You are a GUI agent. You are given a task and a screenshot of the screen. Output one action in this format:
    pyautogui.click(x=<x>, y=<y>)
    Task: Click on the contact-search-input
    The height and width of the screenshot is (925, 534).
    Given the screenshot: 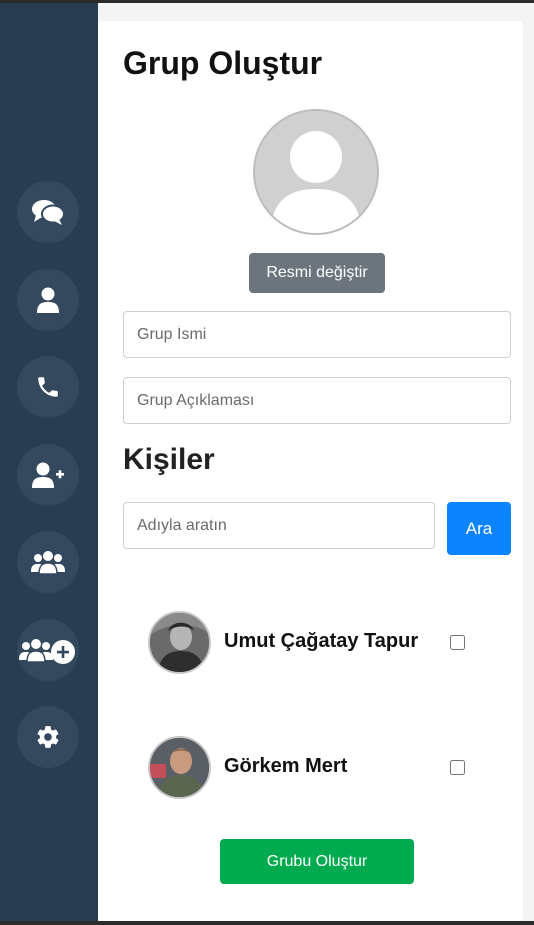 What is the action you would take?
    pyautogui.click(x=279, y=525)
    